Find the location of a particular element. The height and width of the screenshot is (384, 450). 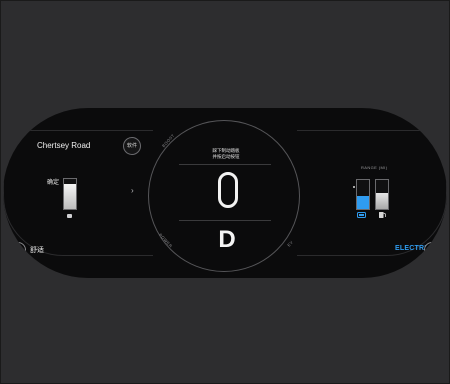

chevron-right-icon: › is located at coordinates (132, 190).